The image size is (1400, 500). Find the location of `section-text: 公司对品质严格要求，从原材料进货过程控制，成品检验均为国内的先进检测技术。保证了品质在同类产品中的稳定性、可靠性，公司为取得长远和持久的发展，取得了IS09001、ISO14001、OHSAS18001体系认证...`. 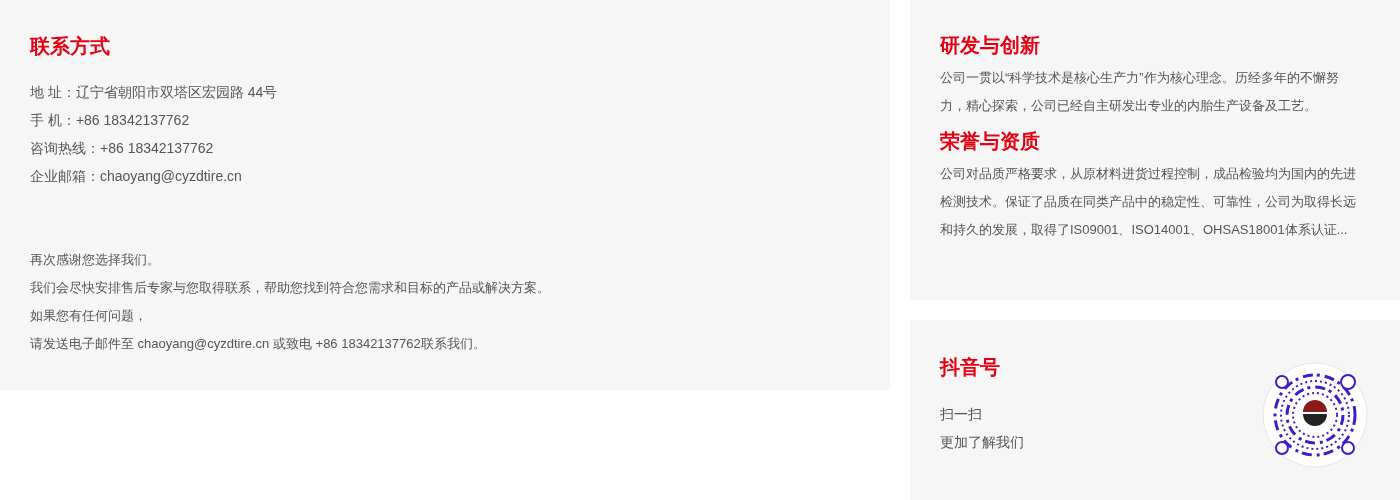

section-text: 公司对品质严格要求，从原材料进货过程控制，成品检验均为国内的先进检测技术。保证了品质在同类产品中的稳定性、可靠性，公司为取得长远和持久的发展，取得了IS09001、ISO14001、OHSAS18001体系认证... is located at coordinates (1148, 202).